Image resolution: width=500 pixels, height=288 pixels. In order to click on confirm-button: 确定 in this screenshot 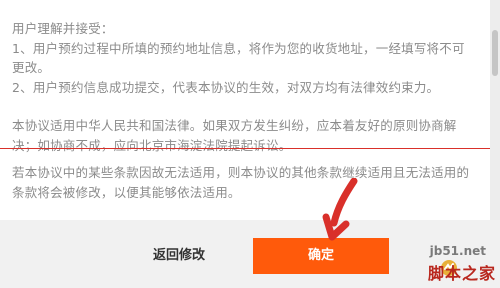, I will do `click(321, 256)`.